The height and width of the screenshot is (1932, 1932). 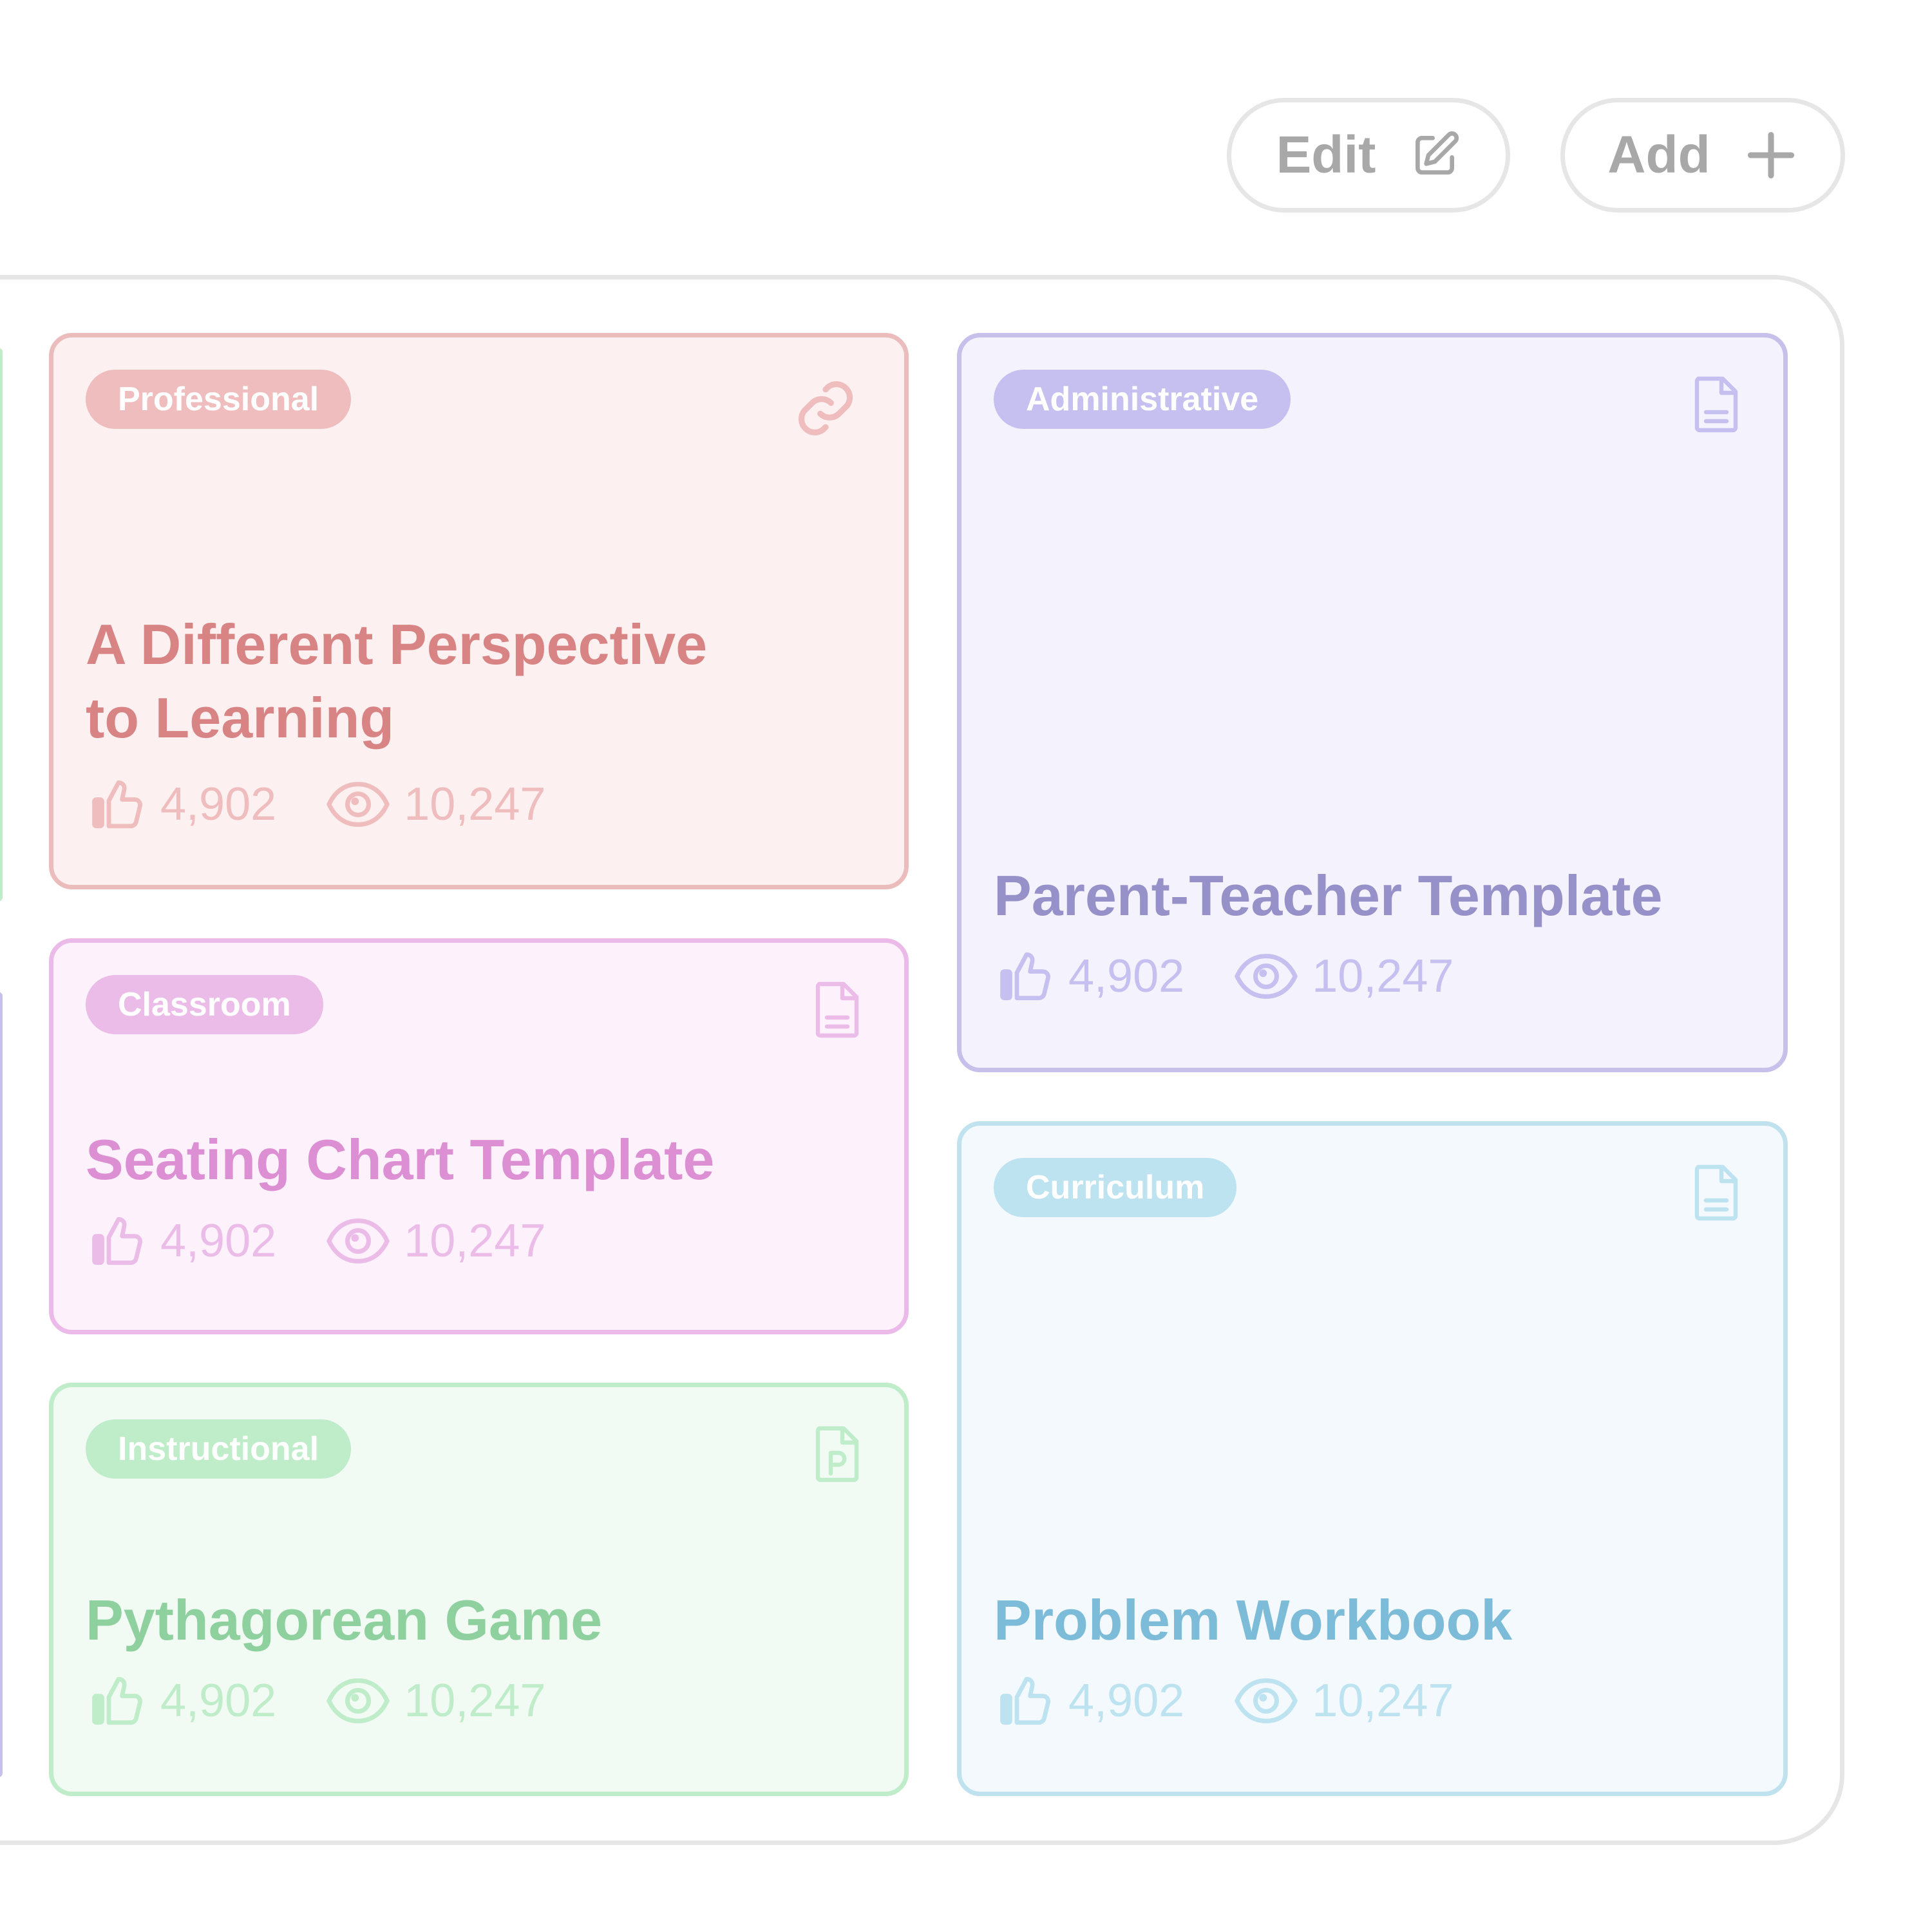 I want to click on presentation-file-icon, so click(x=837, y=1454).